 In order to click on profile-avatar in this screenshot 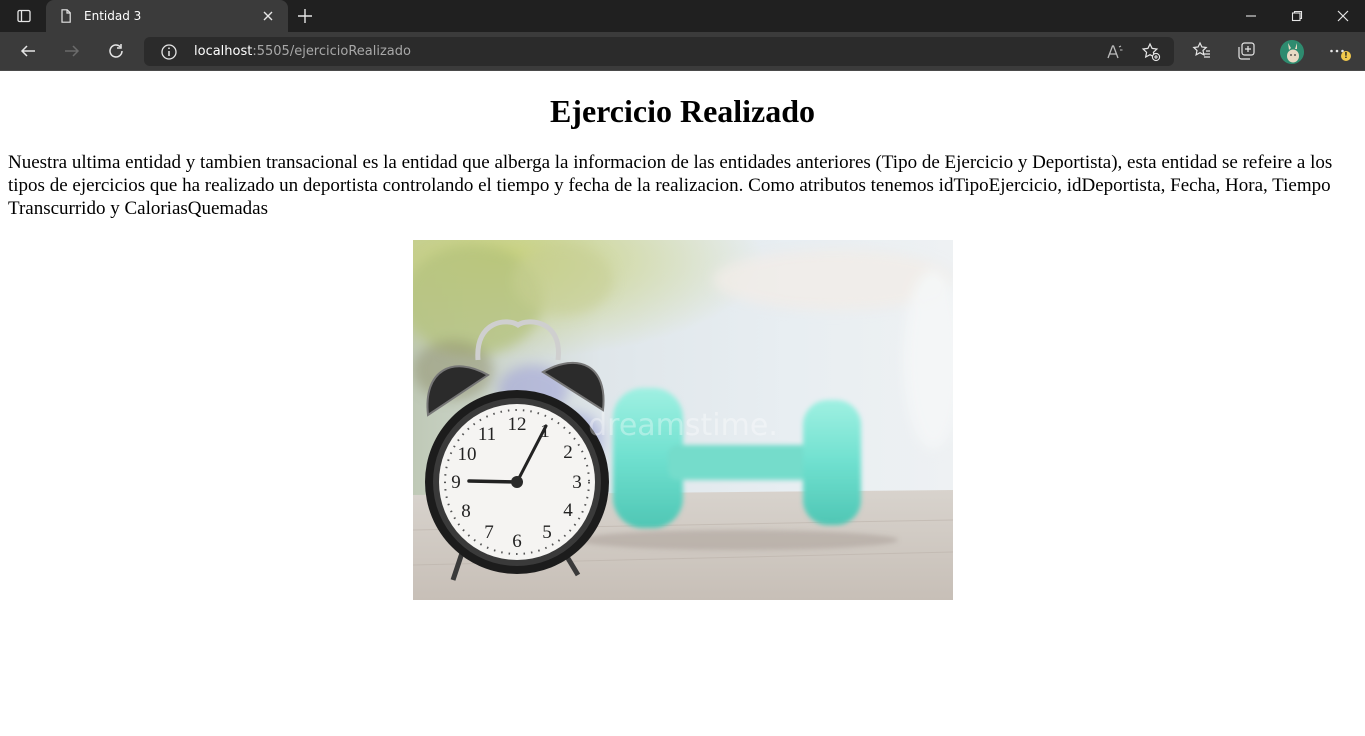, I will do `click(1292, 52)`.